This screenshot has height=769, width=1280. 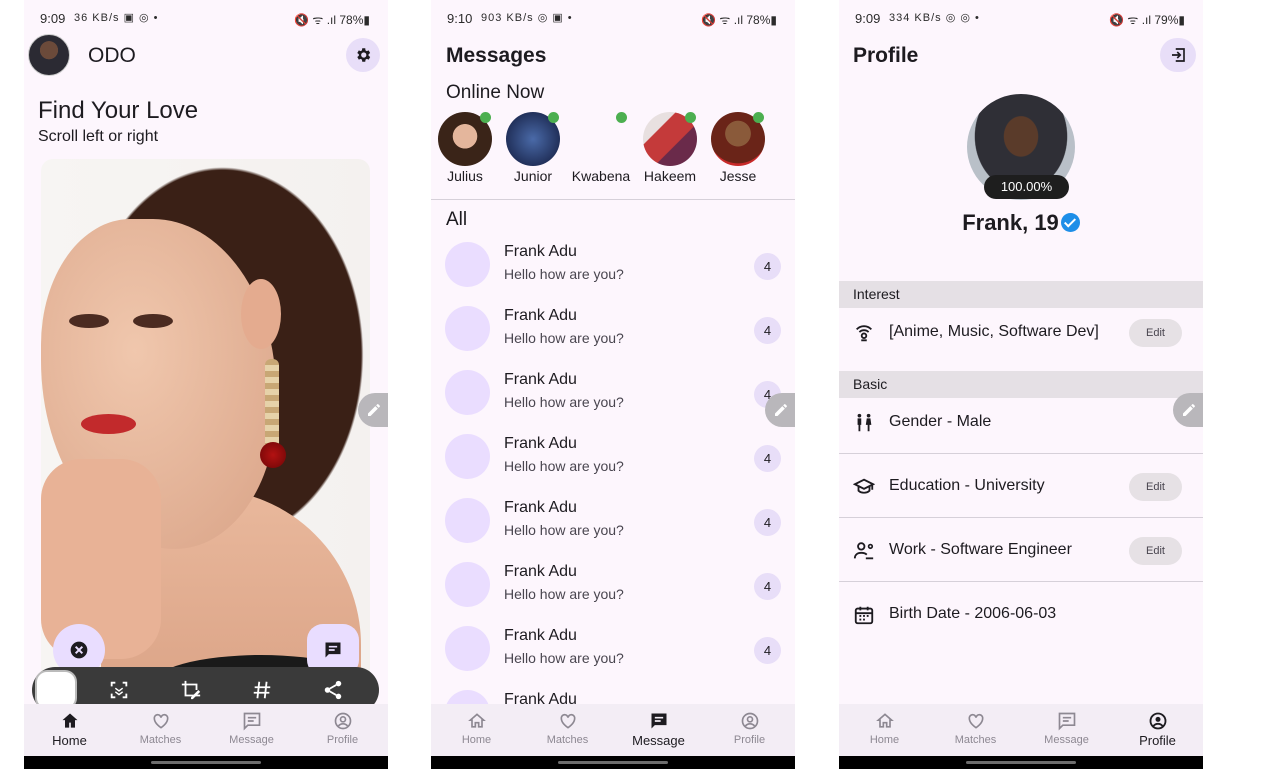 What do you see at coordinates (601, 148) in the screenshot?
I see `online-user: Kwabena` at bounding box center [601, 148].